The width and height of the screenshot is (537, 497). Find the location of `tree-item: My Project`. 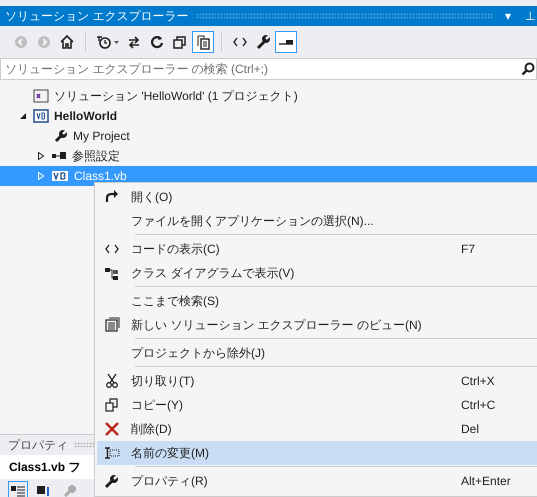

tree-item: My Project is located at coordinates (268, 136).